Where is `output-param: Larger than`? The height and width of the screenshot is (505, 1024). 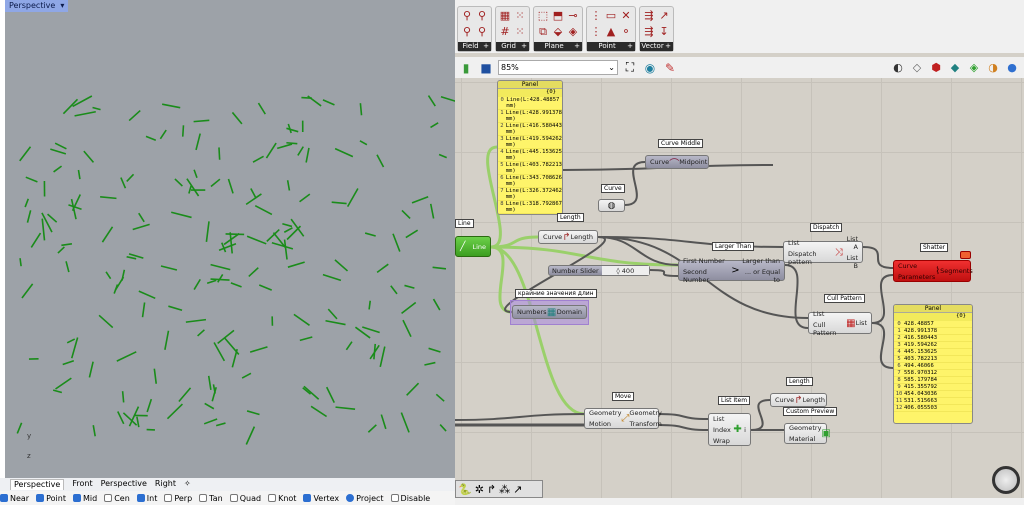 output-param: Larger than is located at coordinates (760, 261).